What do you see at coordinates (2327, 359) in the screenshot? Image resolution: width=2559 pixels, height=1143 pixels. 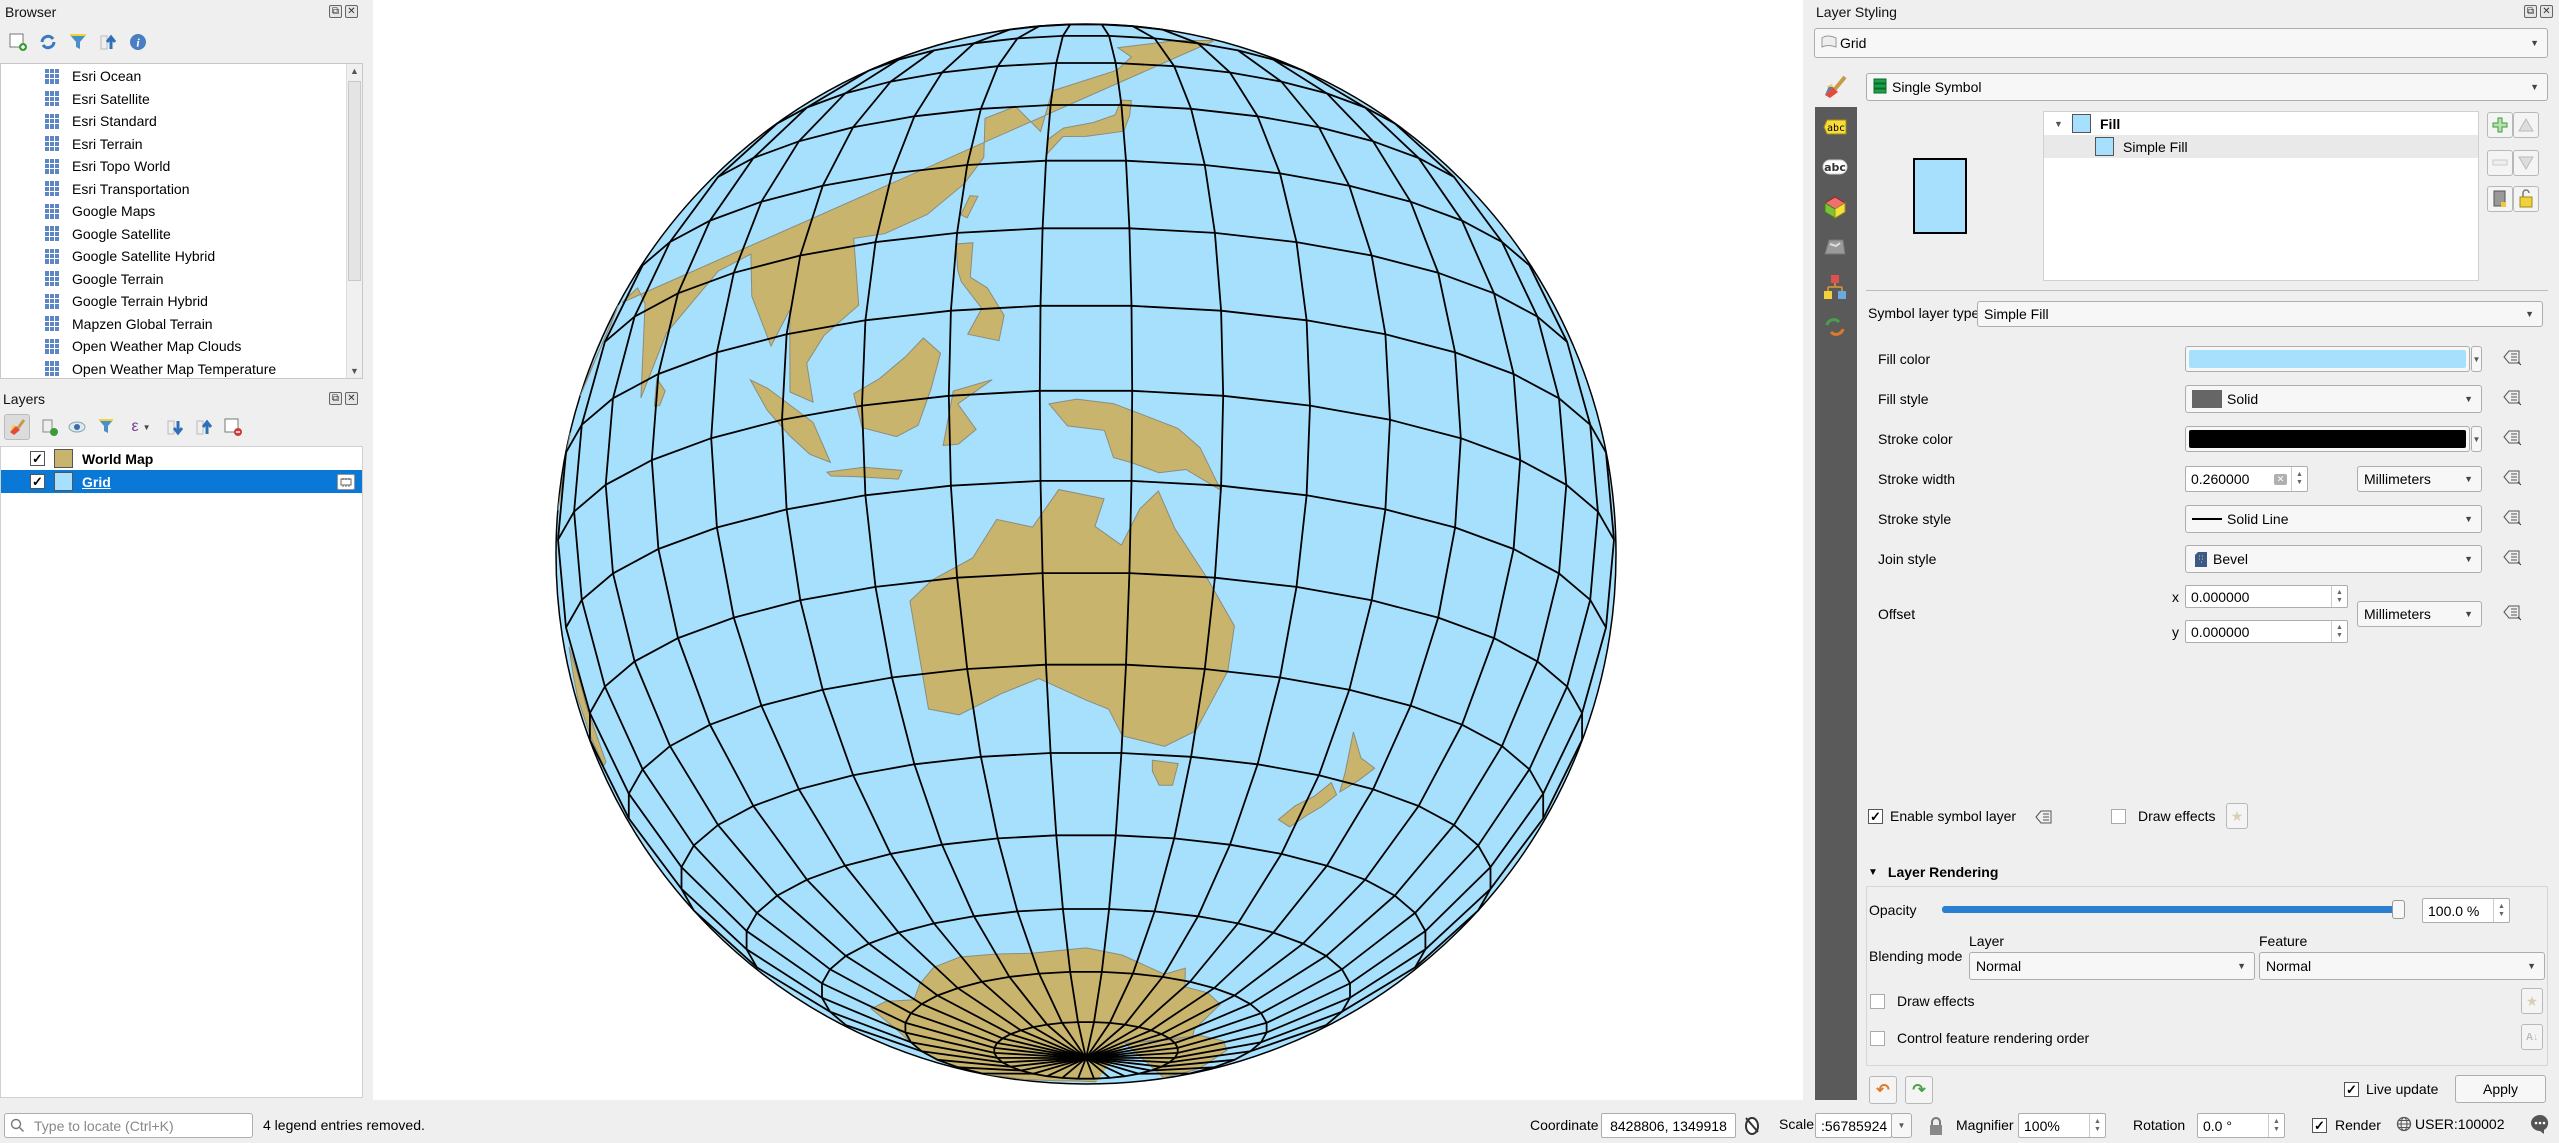 I see `fill-color-button` at bounding box center [2327, 359].